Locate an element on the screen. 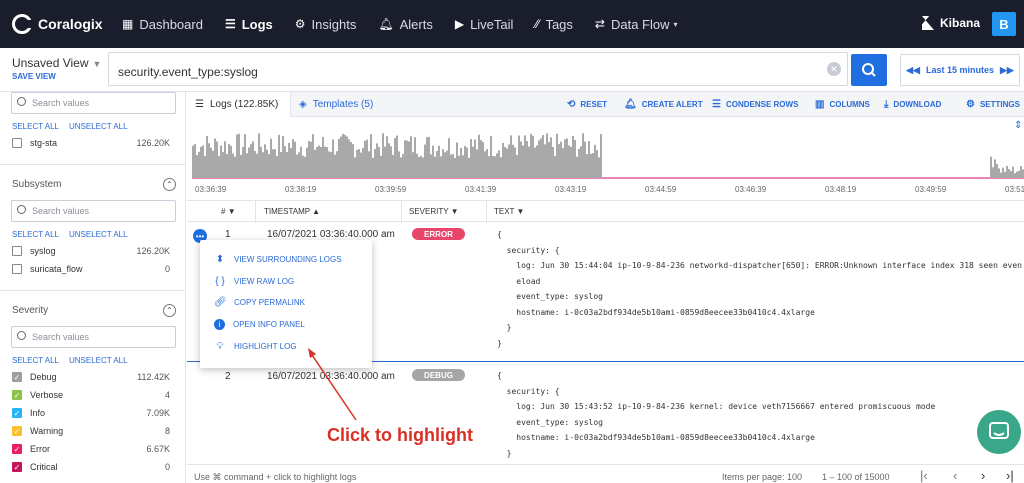 This screenshot has height=483, width=1024. severity-badge: ERROR is located at coordinates (438, 234).